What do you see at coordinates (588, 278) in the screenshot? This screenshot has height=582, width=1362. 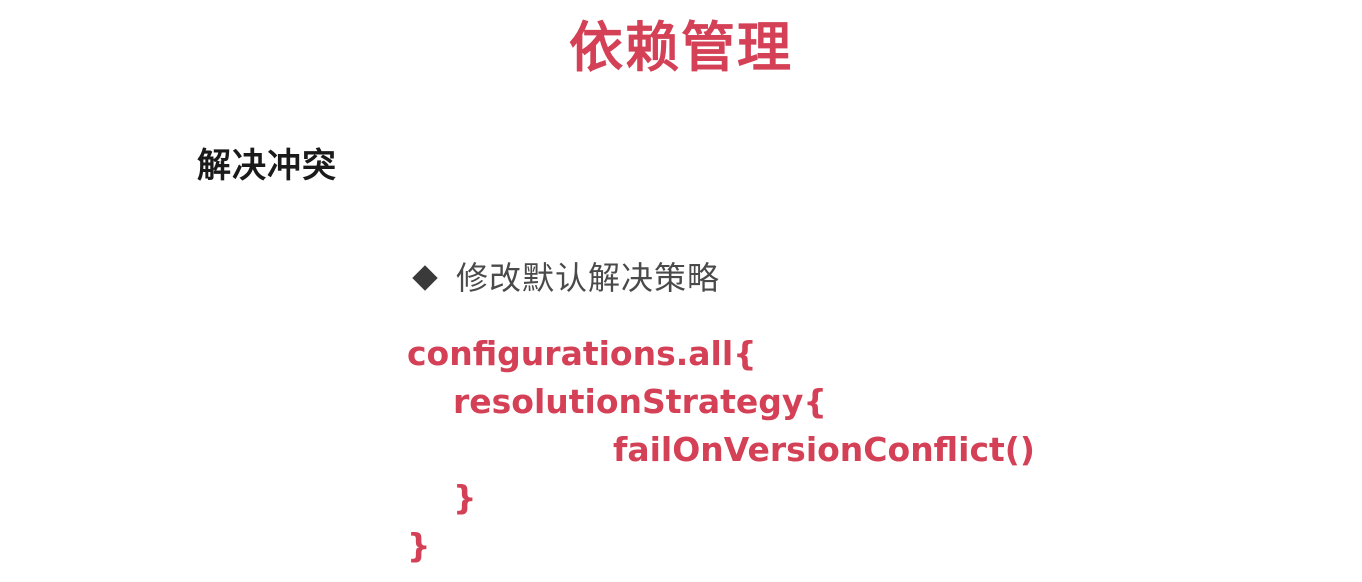 I see `bullet-text: 修改默认解决策略` at bounding box center [588, 278].